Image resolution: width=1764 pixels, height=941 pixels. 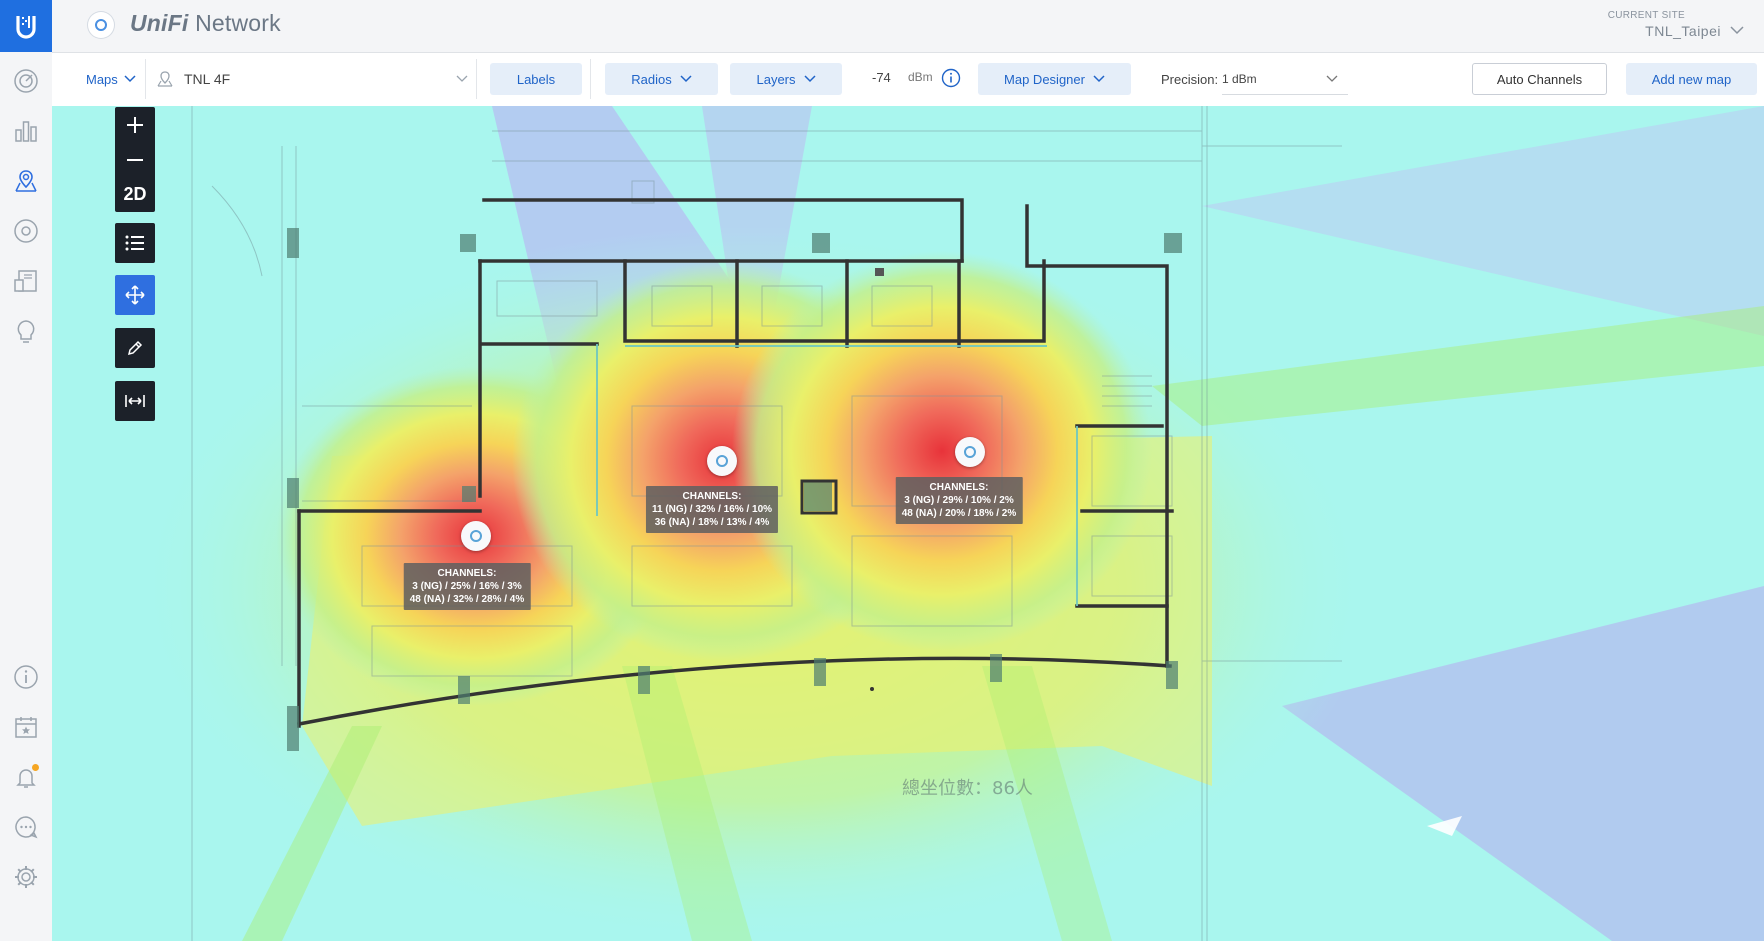 I want to click on maps-dropdown: Maps, so click(x=111, y=79).